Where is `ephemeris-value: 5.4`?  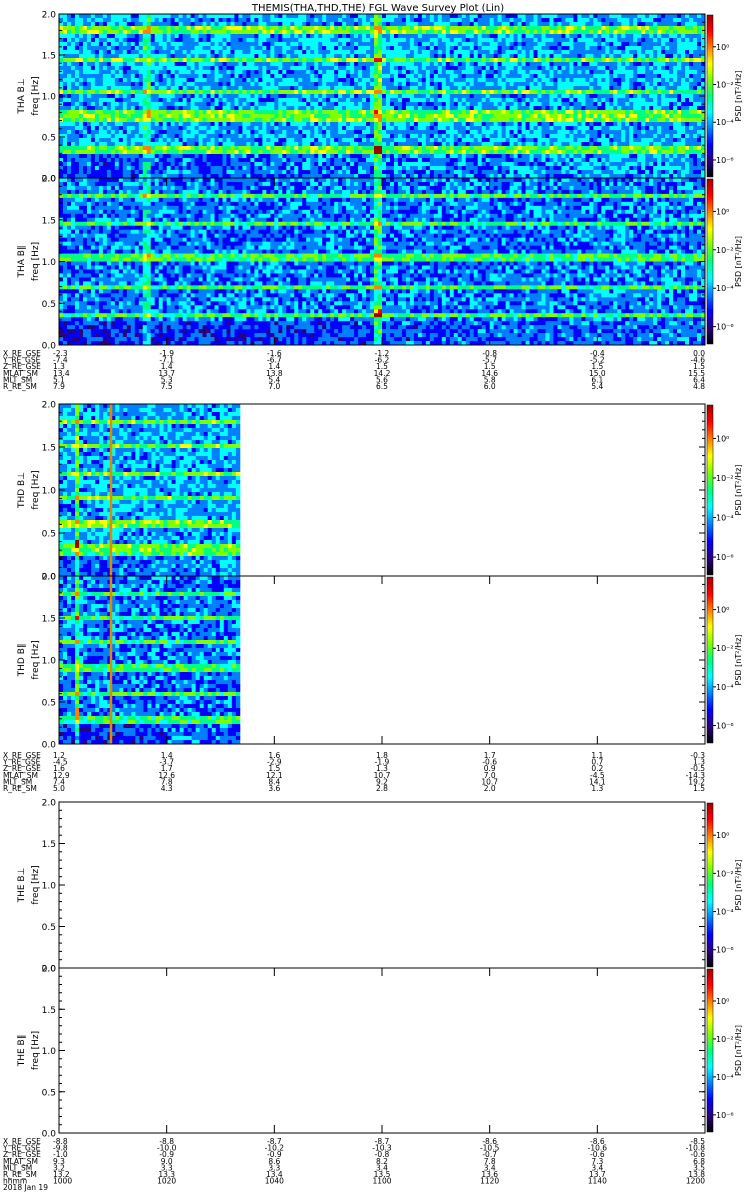
ephemeris-value: 5.4 is located at coordinates (597, 386).